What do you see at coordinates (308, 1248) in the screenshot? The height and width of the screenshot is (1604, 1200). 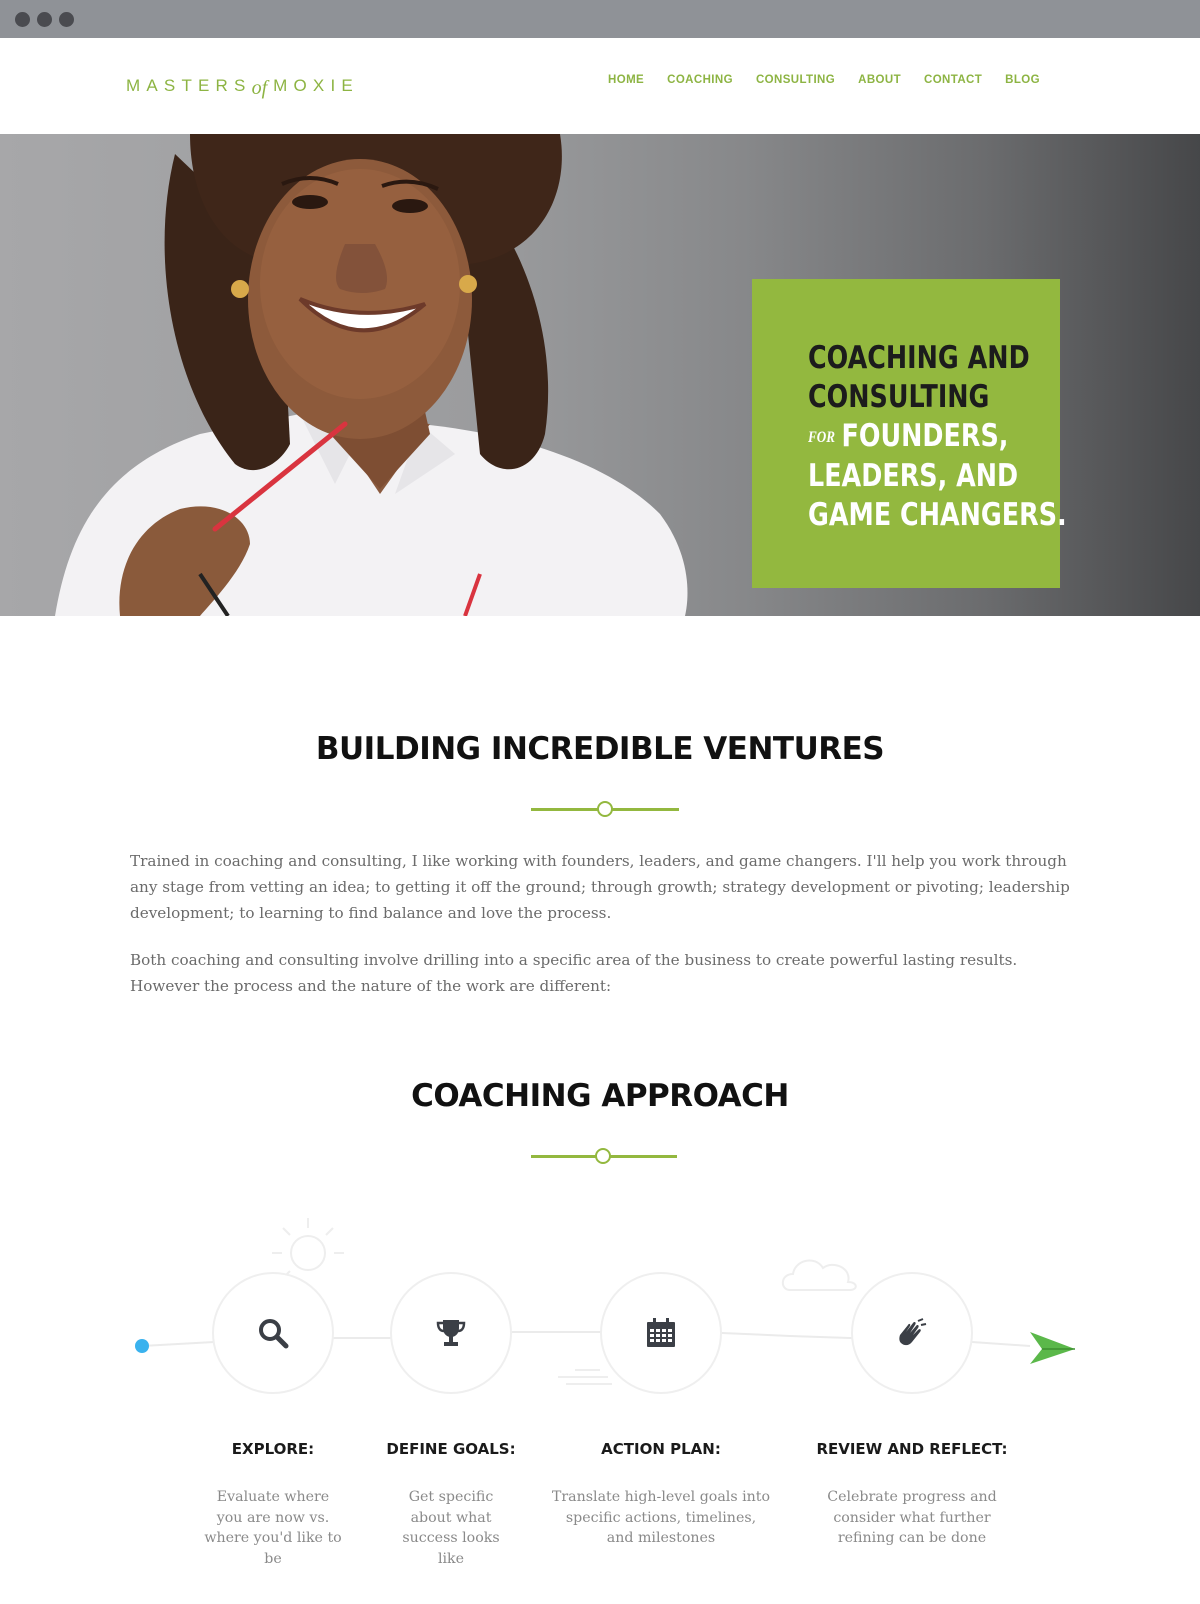 I see `sun-icon` at bounding box center [308, 1248].